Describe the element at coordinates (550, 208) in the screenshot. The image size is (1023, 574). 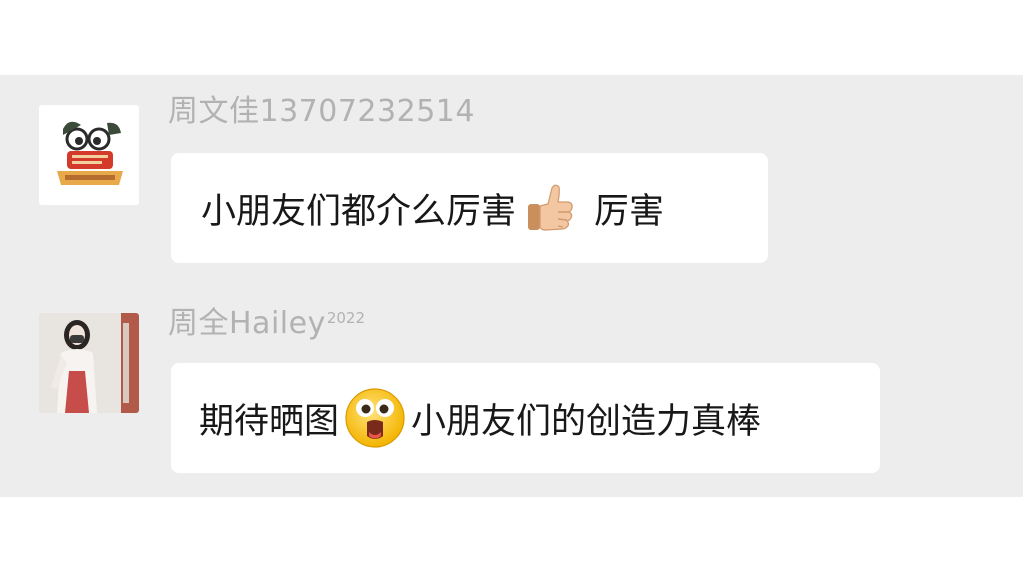
I see `thumbs-up-icon` at that location.